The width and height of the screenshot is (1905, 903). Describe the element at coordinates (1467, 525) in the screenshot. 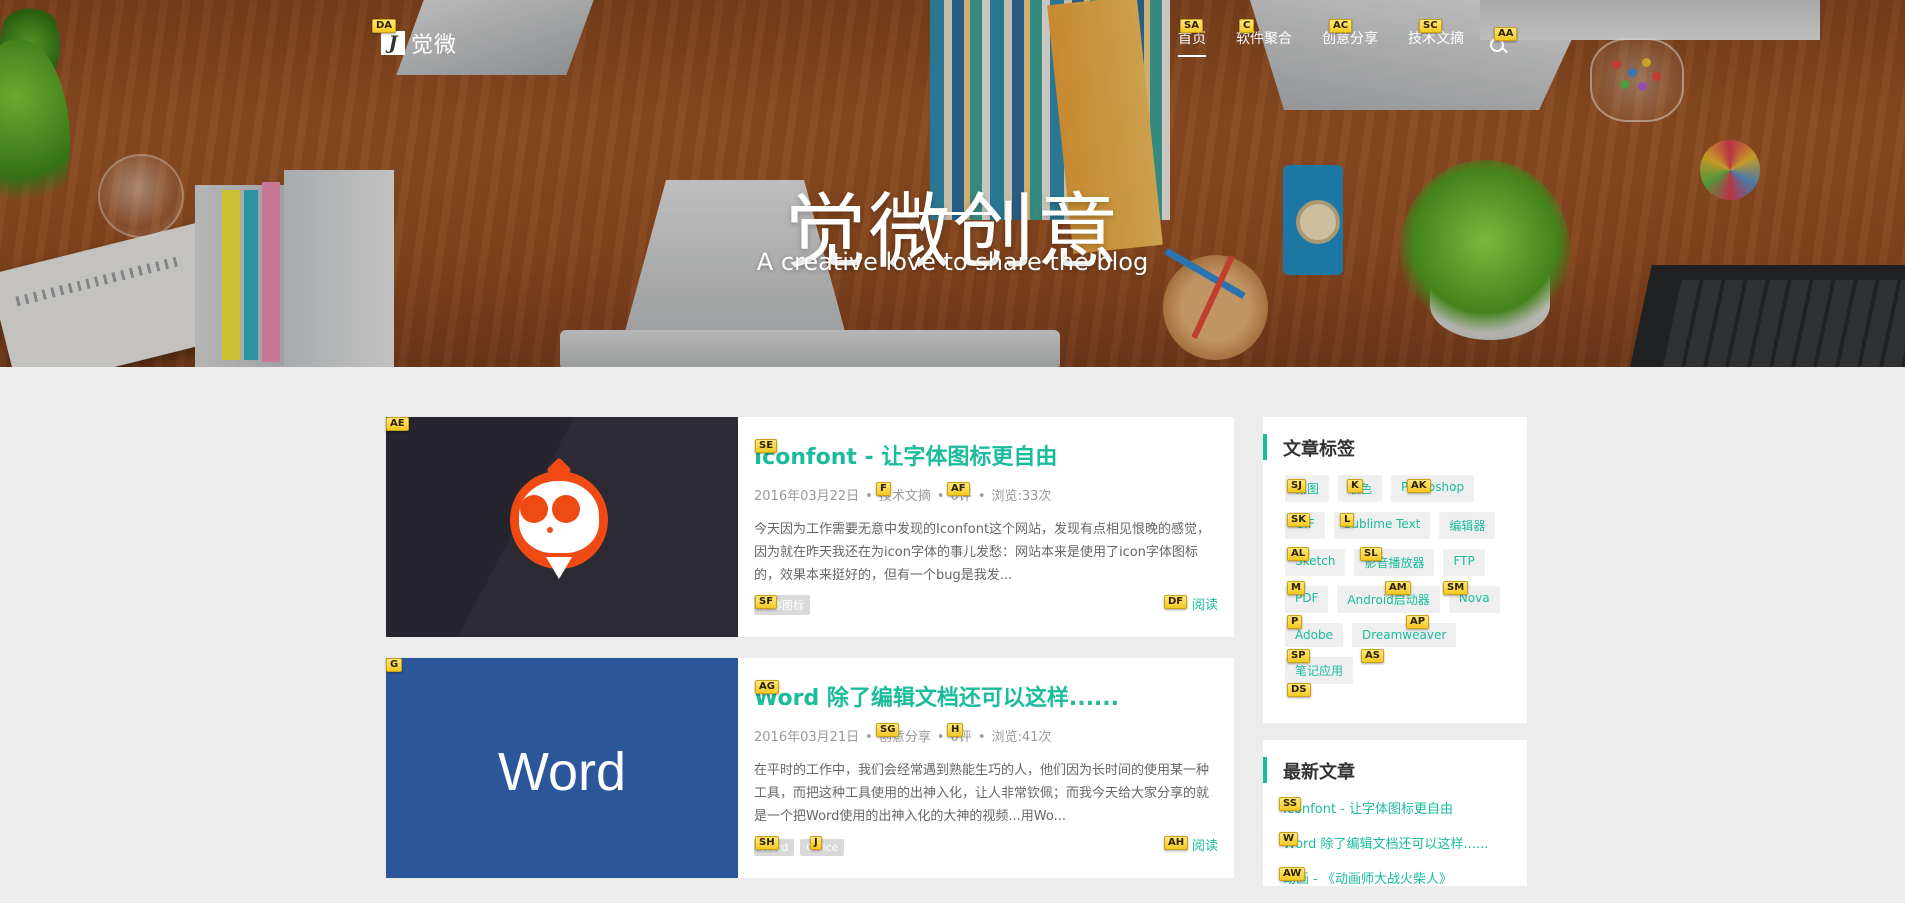

I see `tag-link: 编辑器` at that location.